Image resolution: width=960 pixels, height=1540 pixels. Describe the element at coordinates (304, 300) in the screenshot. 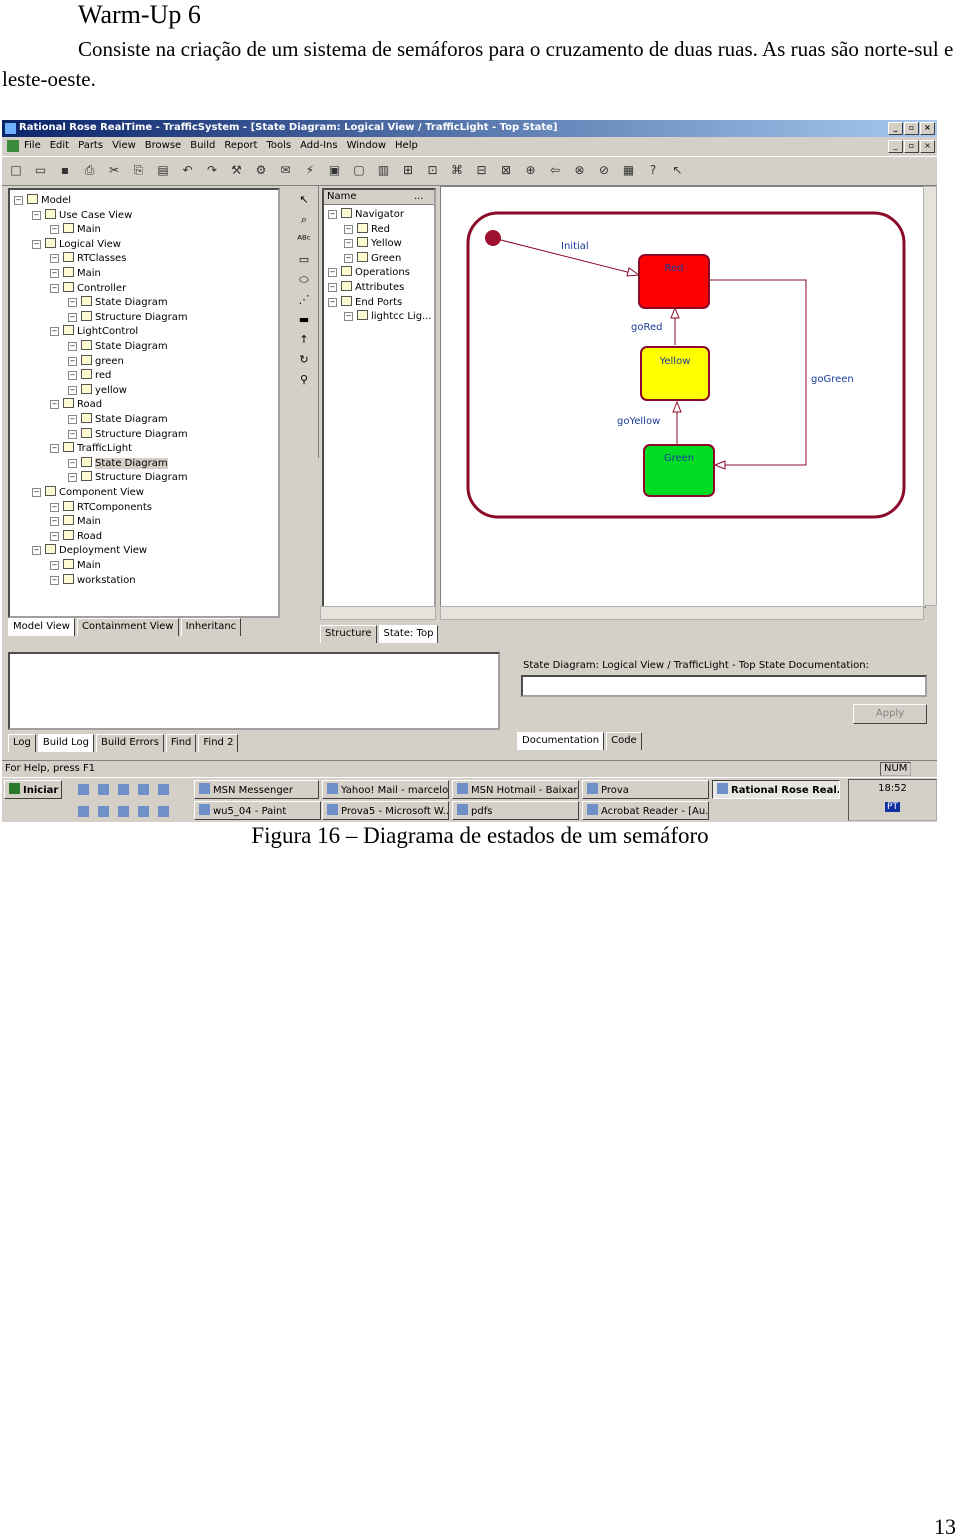

I see `transition-tool-icon: ⋰` at that location.